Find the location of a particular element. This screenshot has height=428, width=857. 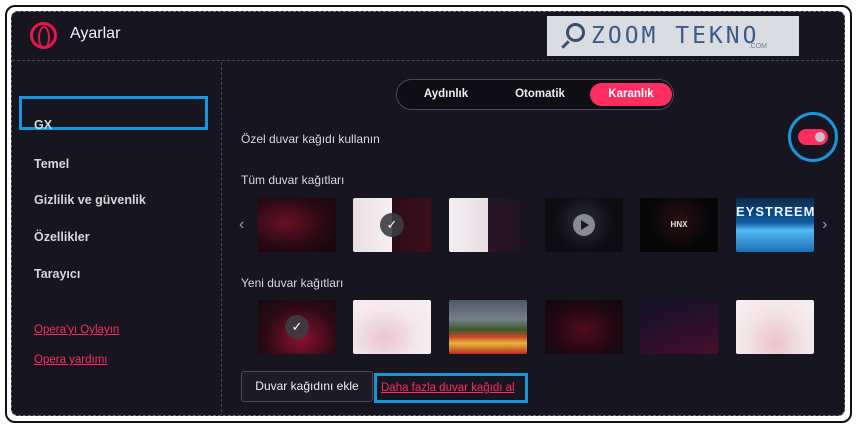

play-icon is located at coordinates (584, 225).